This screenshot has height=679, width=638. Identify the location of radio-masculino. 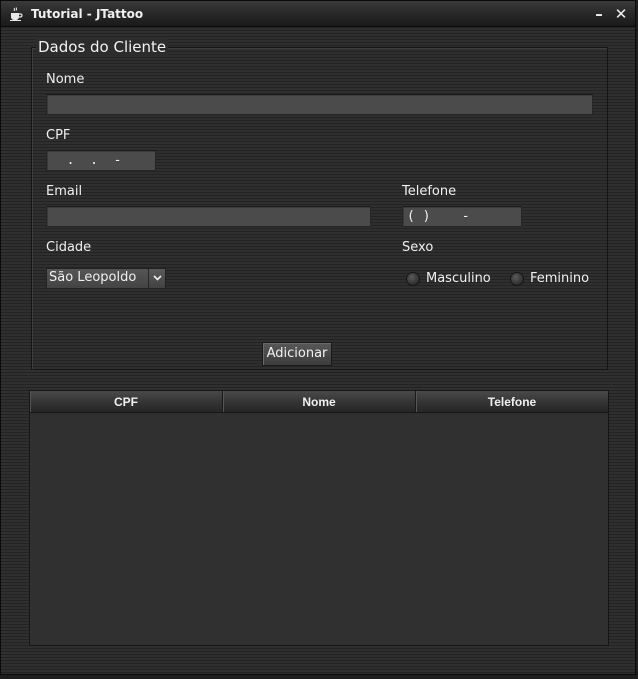
(413, 279).